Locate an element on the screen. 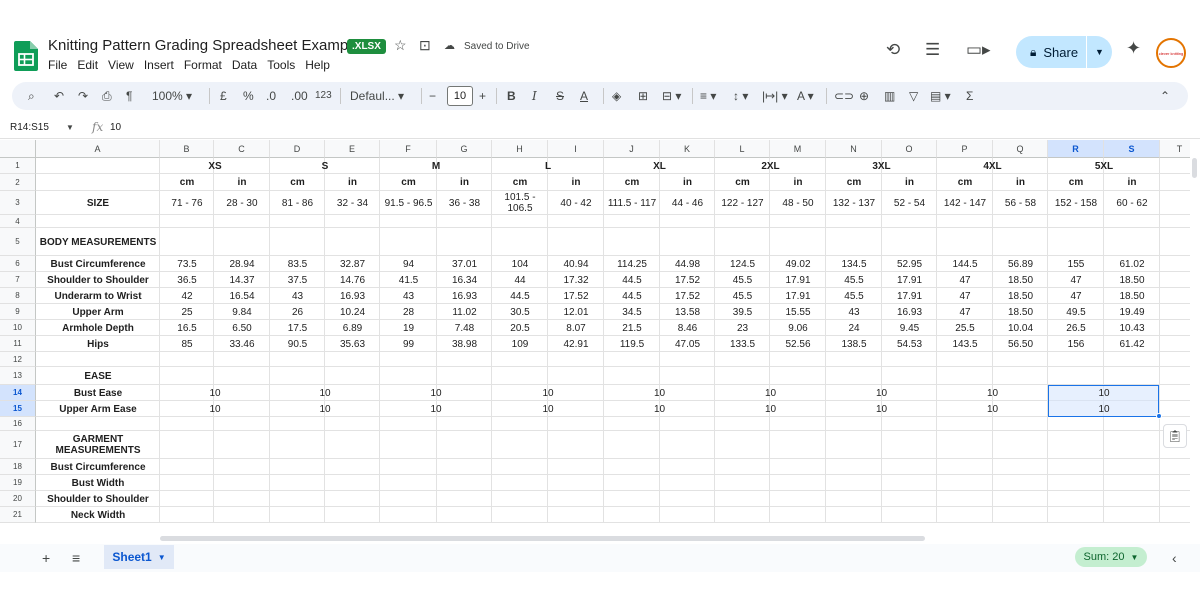 This screenshot has height=600, width=1200. data-cell: 43 is located at coordinates (297, 296).